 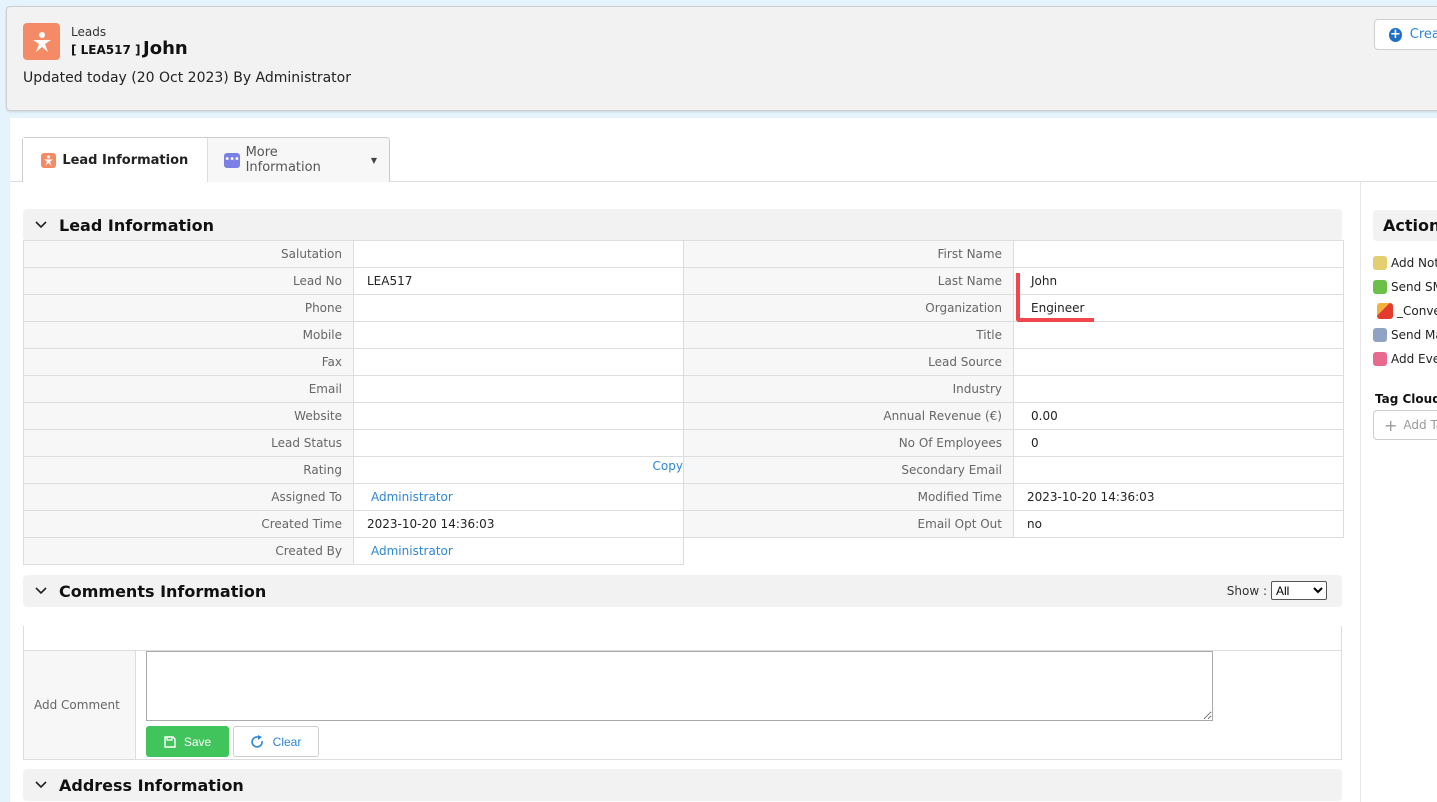 What do you see at coordinates (1178, 470) in the screenshot?
I see `field-value-secondary-email` at bounding box center [1178, 470].